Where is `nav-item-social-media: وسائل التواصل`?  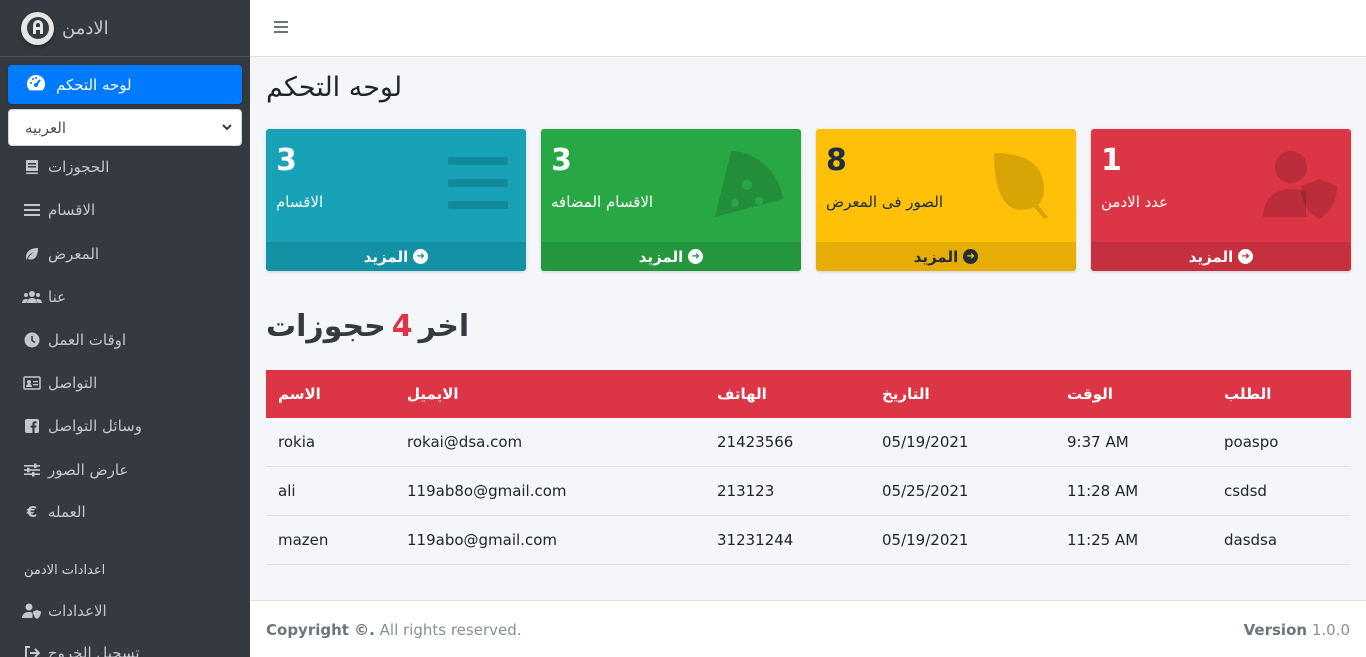
nav-item-social-media: وسائل التواصل is located at coordinates (82, 426).